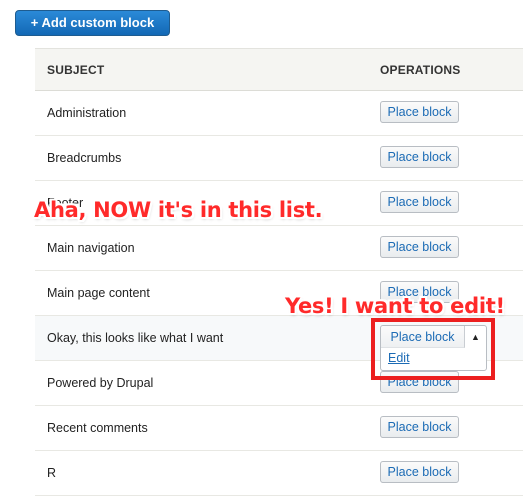 The image size is (523, 496). I want to click on table-header: SUBJECT OPERATIONS, so click(279, 69).